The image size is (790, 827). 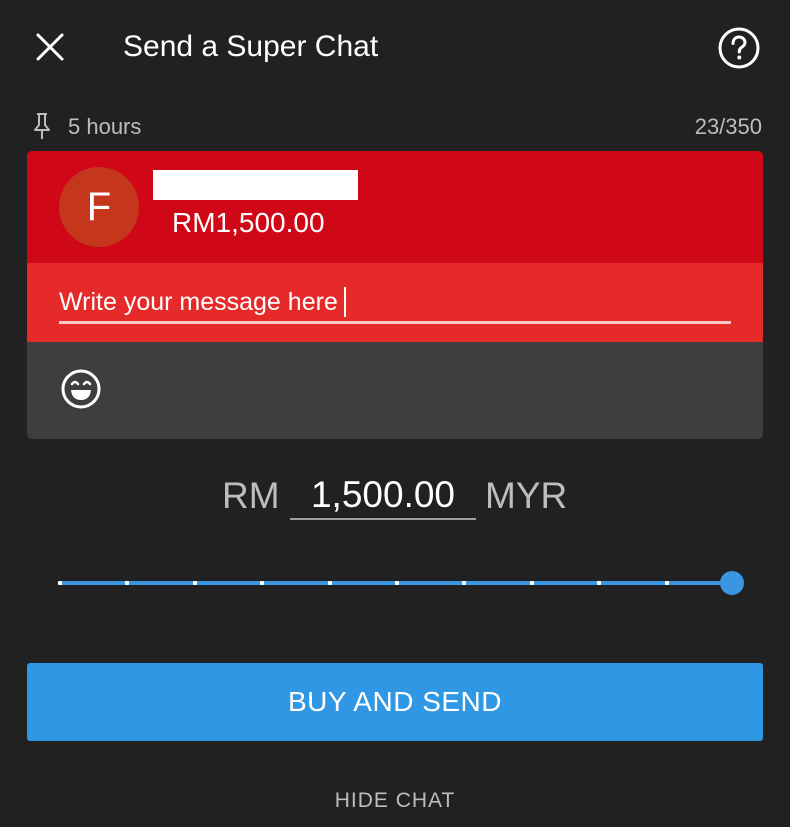 I want to click on hide-chat-button: HIDE CHAT, so click(x=395, y=801).